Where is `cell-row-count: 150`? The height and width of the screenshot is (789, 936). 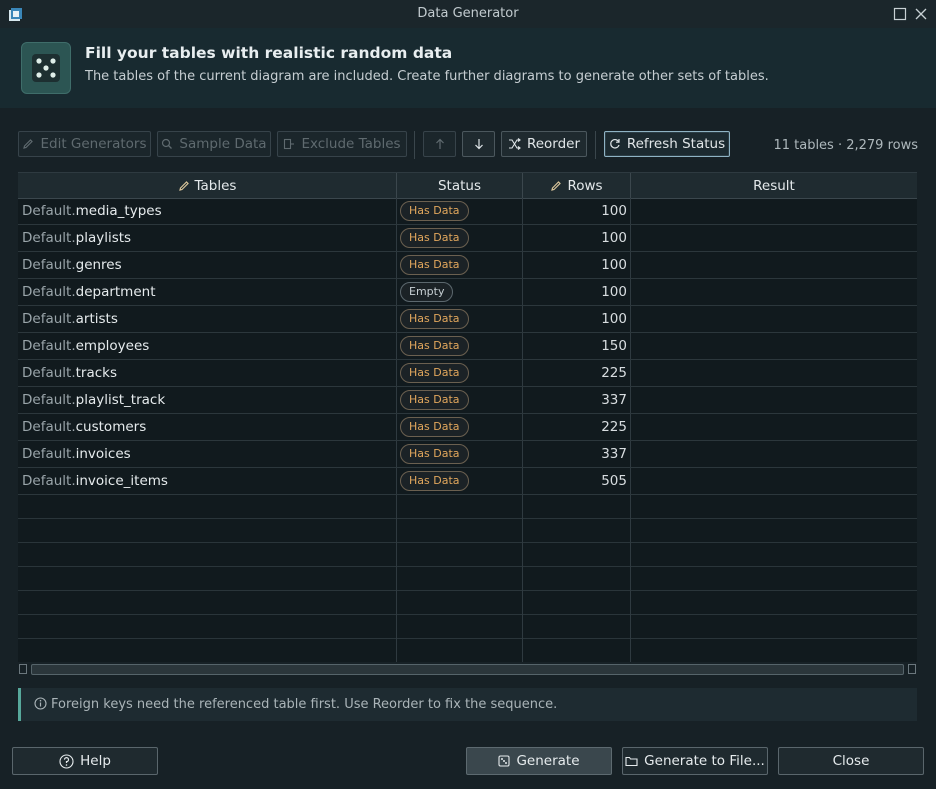
cell-row-count: 150 is located at coordinates (577, 346).